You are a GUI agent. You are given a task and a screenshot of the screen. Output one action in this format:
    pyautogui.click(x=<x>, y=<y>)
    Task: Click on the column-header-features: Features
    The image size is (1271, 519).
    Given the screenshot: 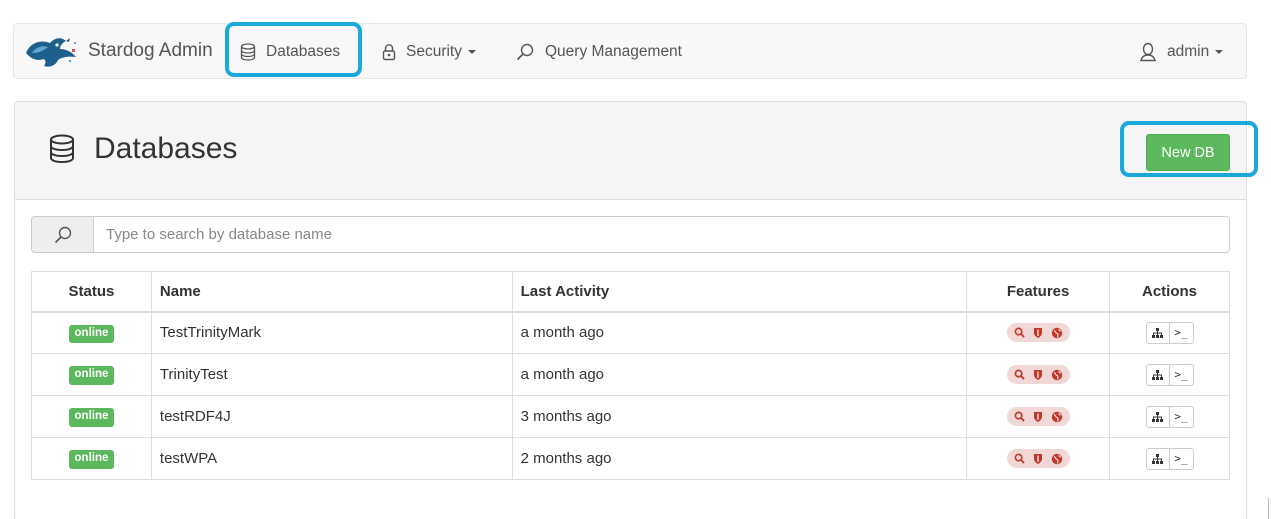 What is the action you would take?
    pyautogui.click(x=1038, y=292)
    